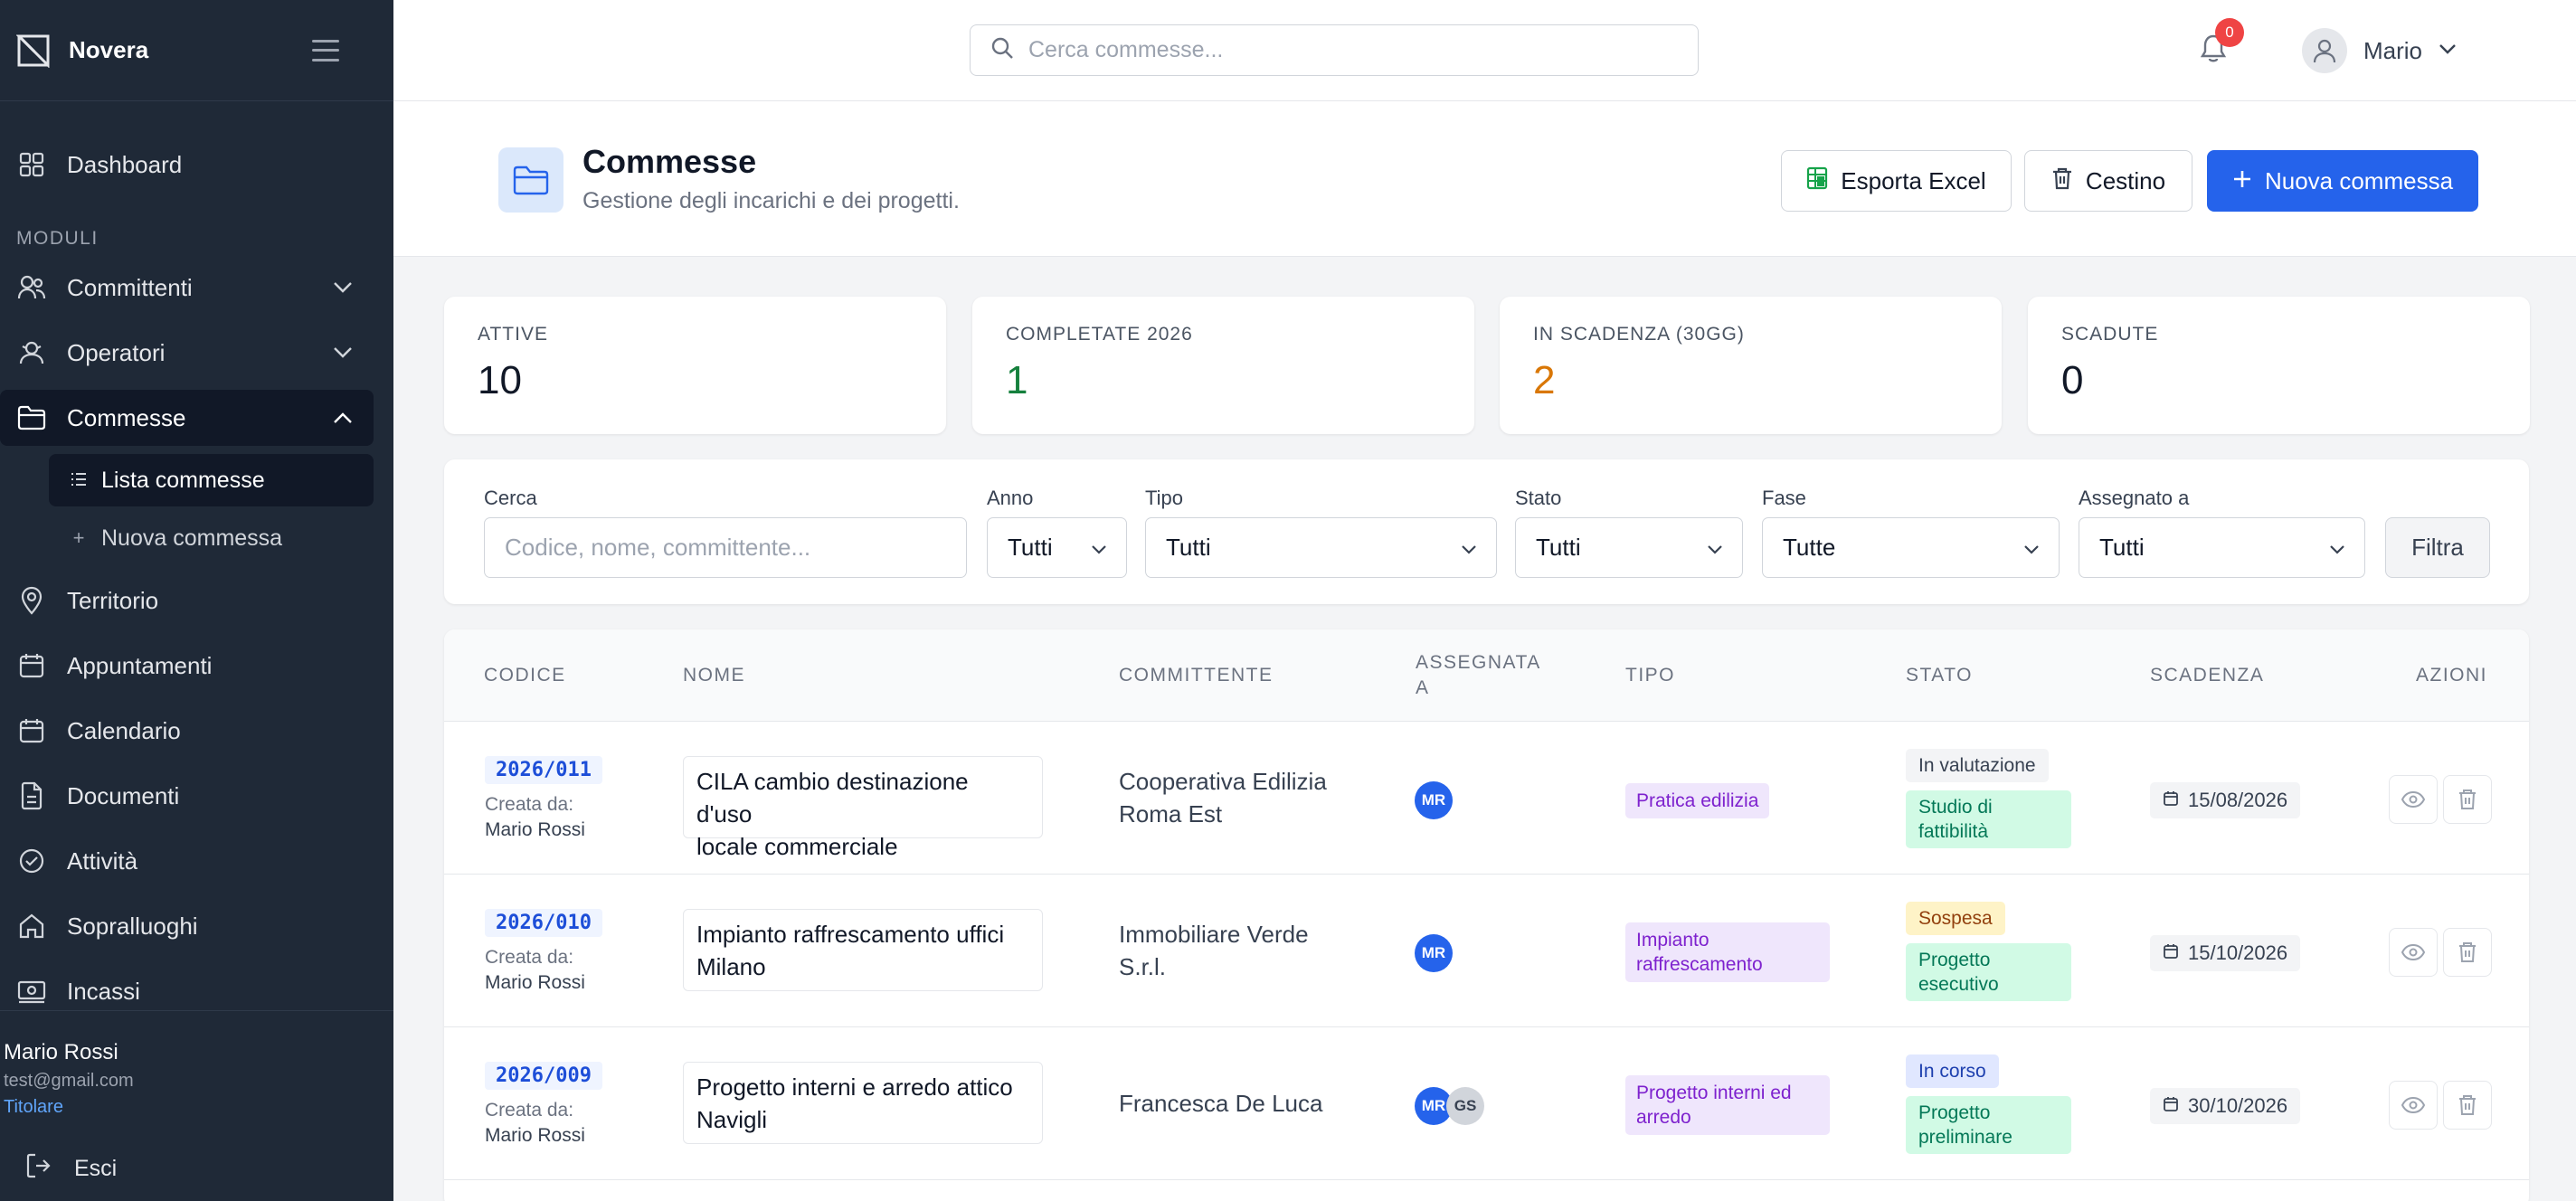 This screenshot has height=1201, width=2576. I want to click on sidebar-item-commesse: Commesse, so click(187, 418).